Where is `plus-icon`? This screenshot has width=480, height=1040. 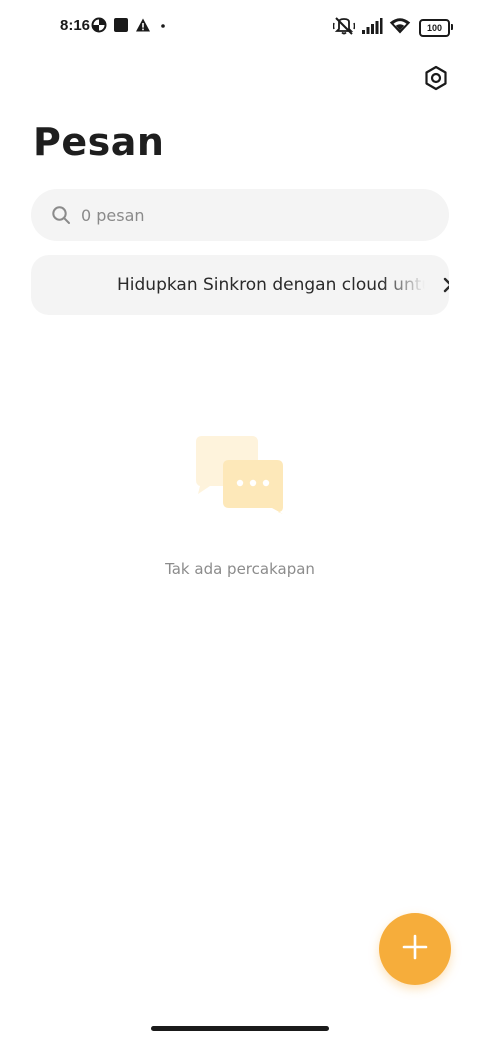
plus-icon is located at coordinates (415, 949).